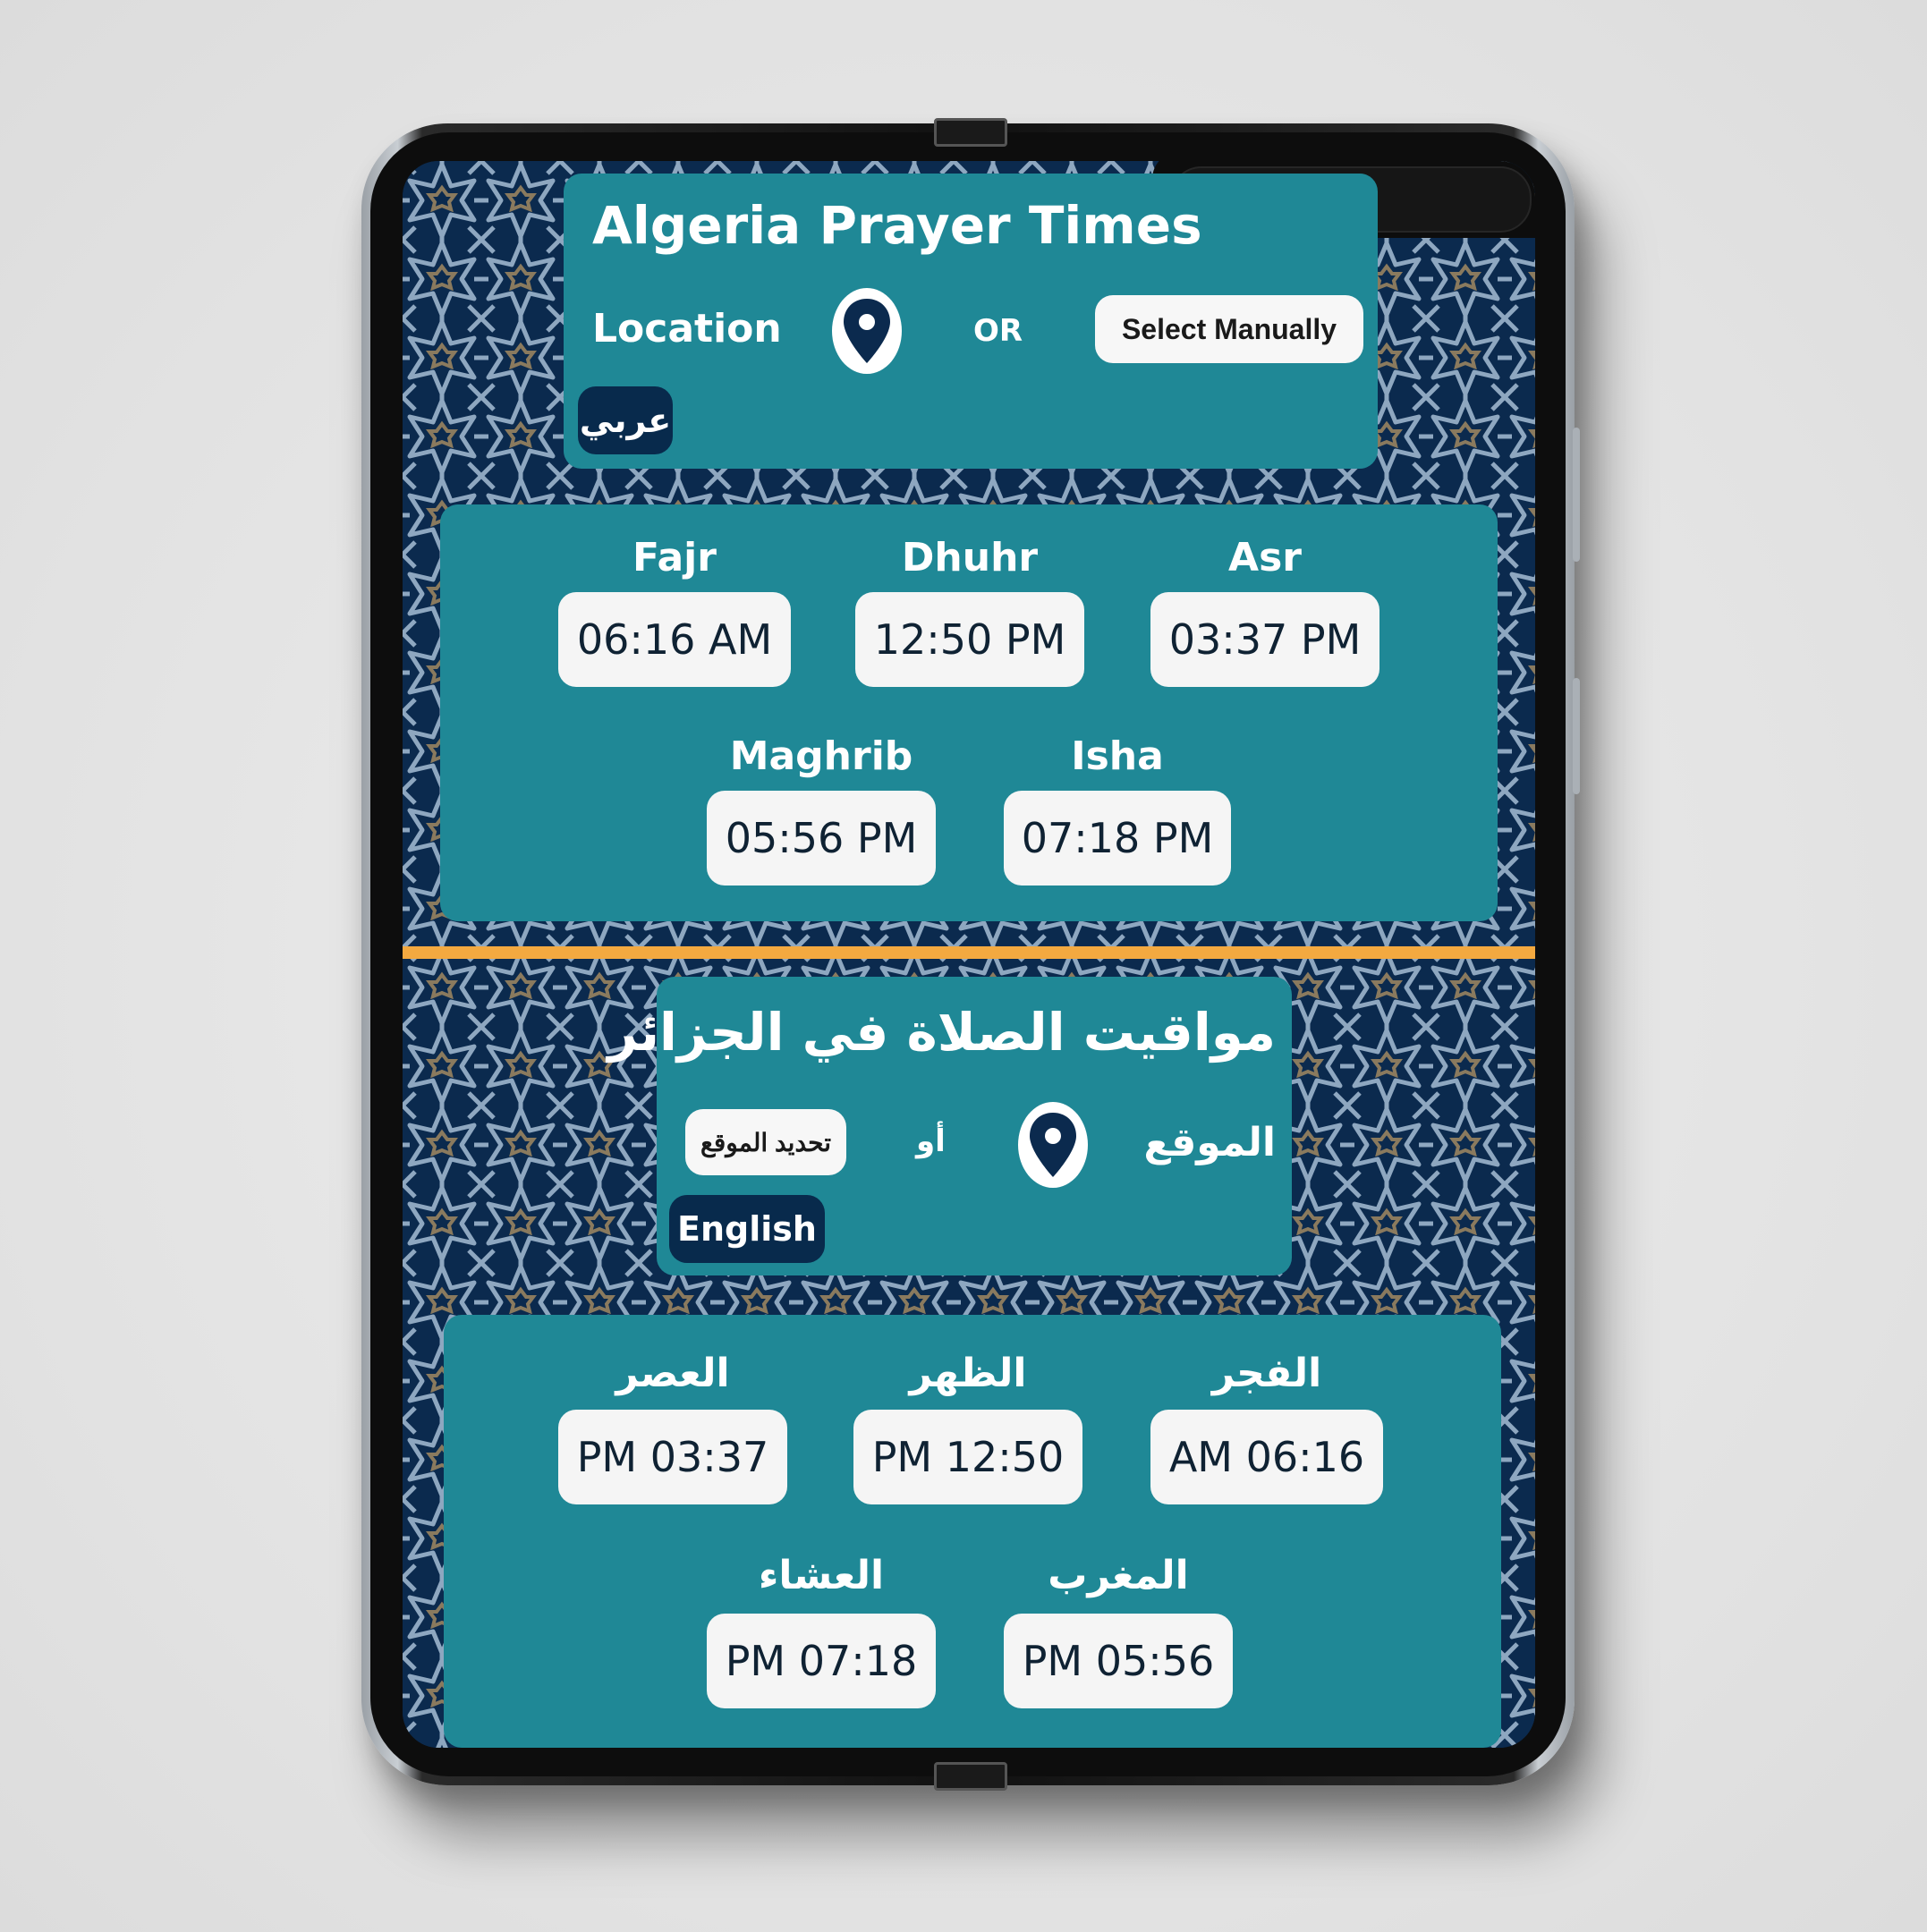  Describe the element at coordinates (968, 1373) in the screenshot. I see `prayer-name-dhuhr-arabic: الظهر` at that location.